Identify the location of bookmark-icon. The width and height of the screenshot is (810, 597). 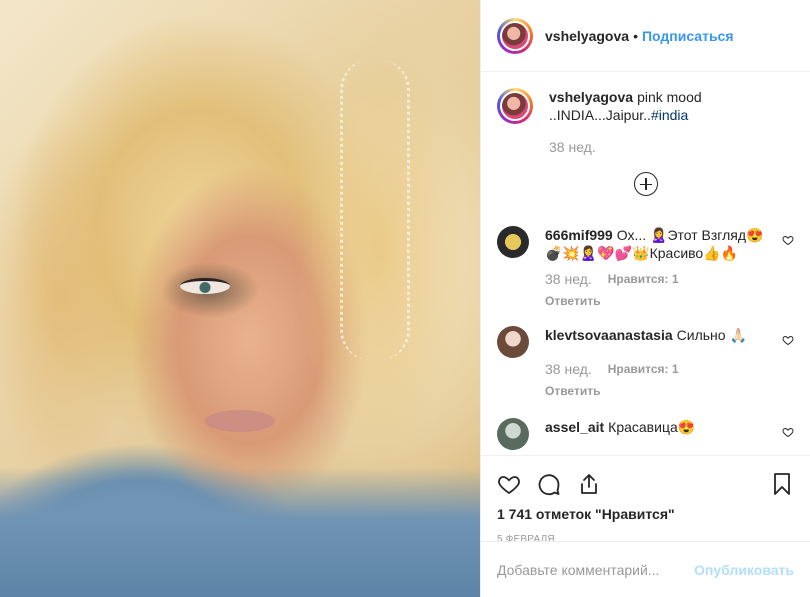
(782, 484).